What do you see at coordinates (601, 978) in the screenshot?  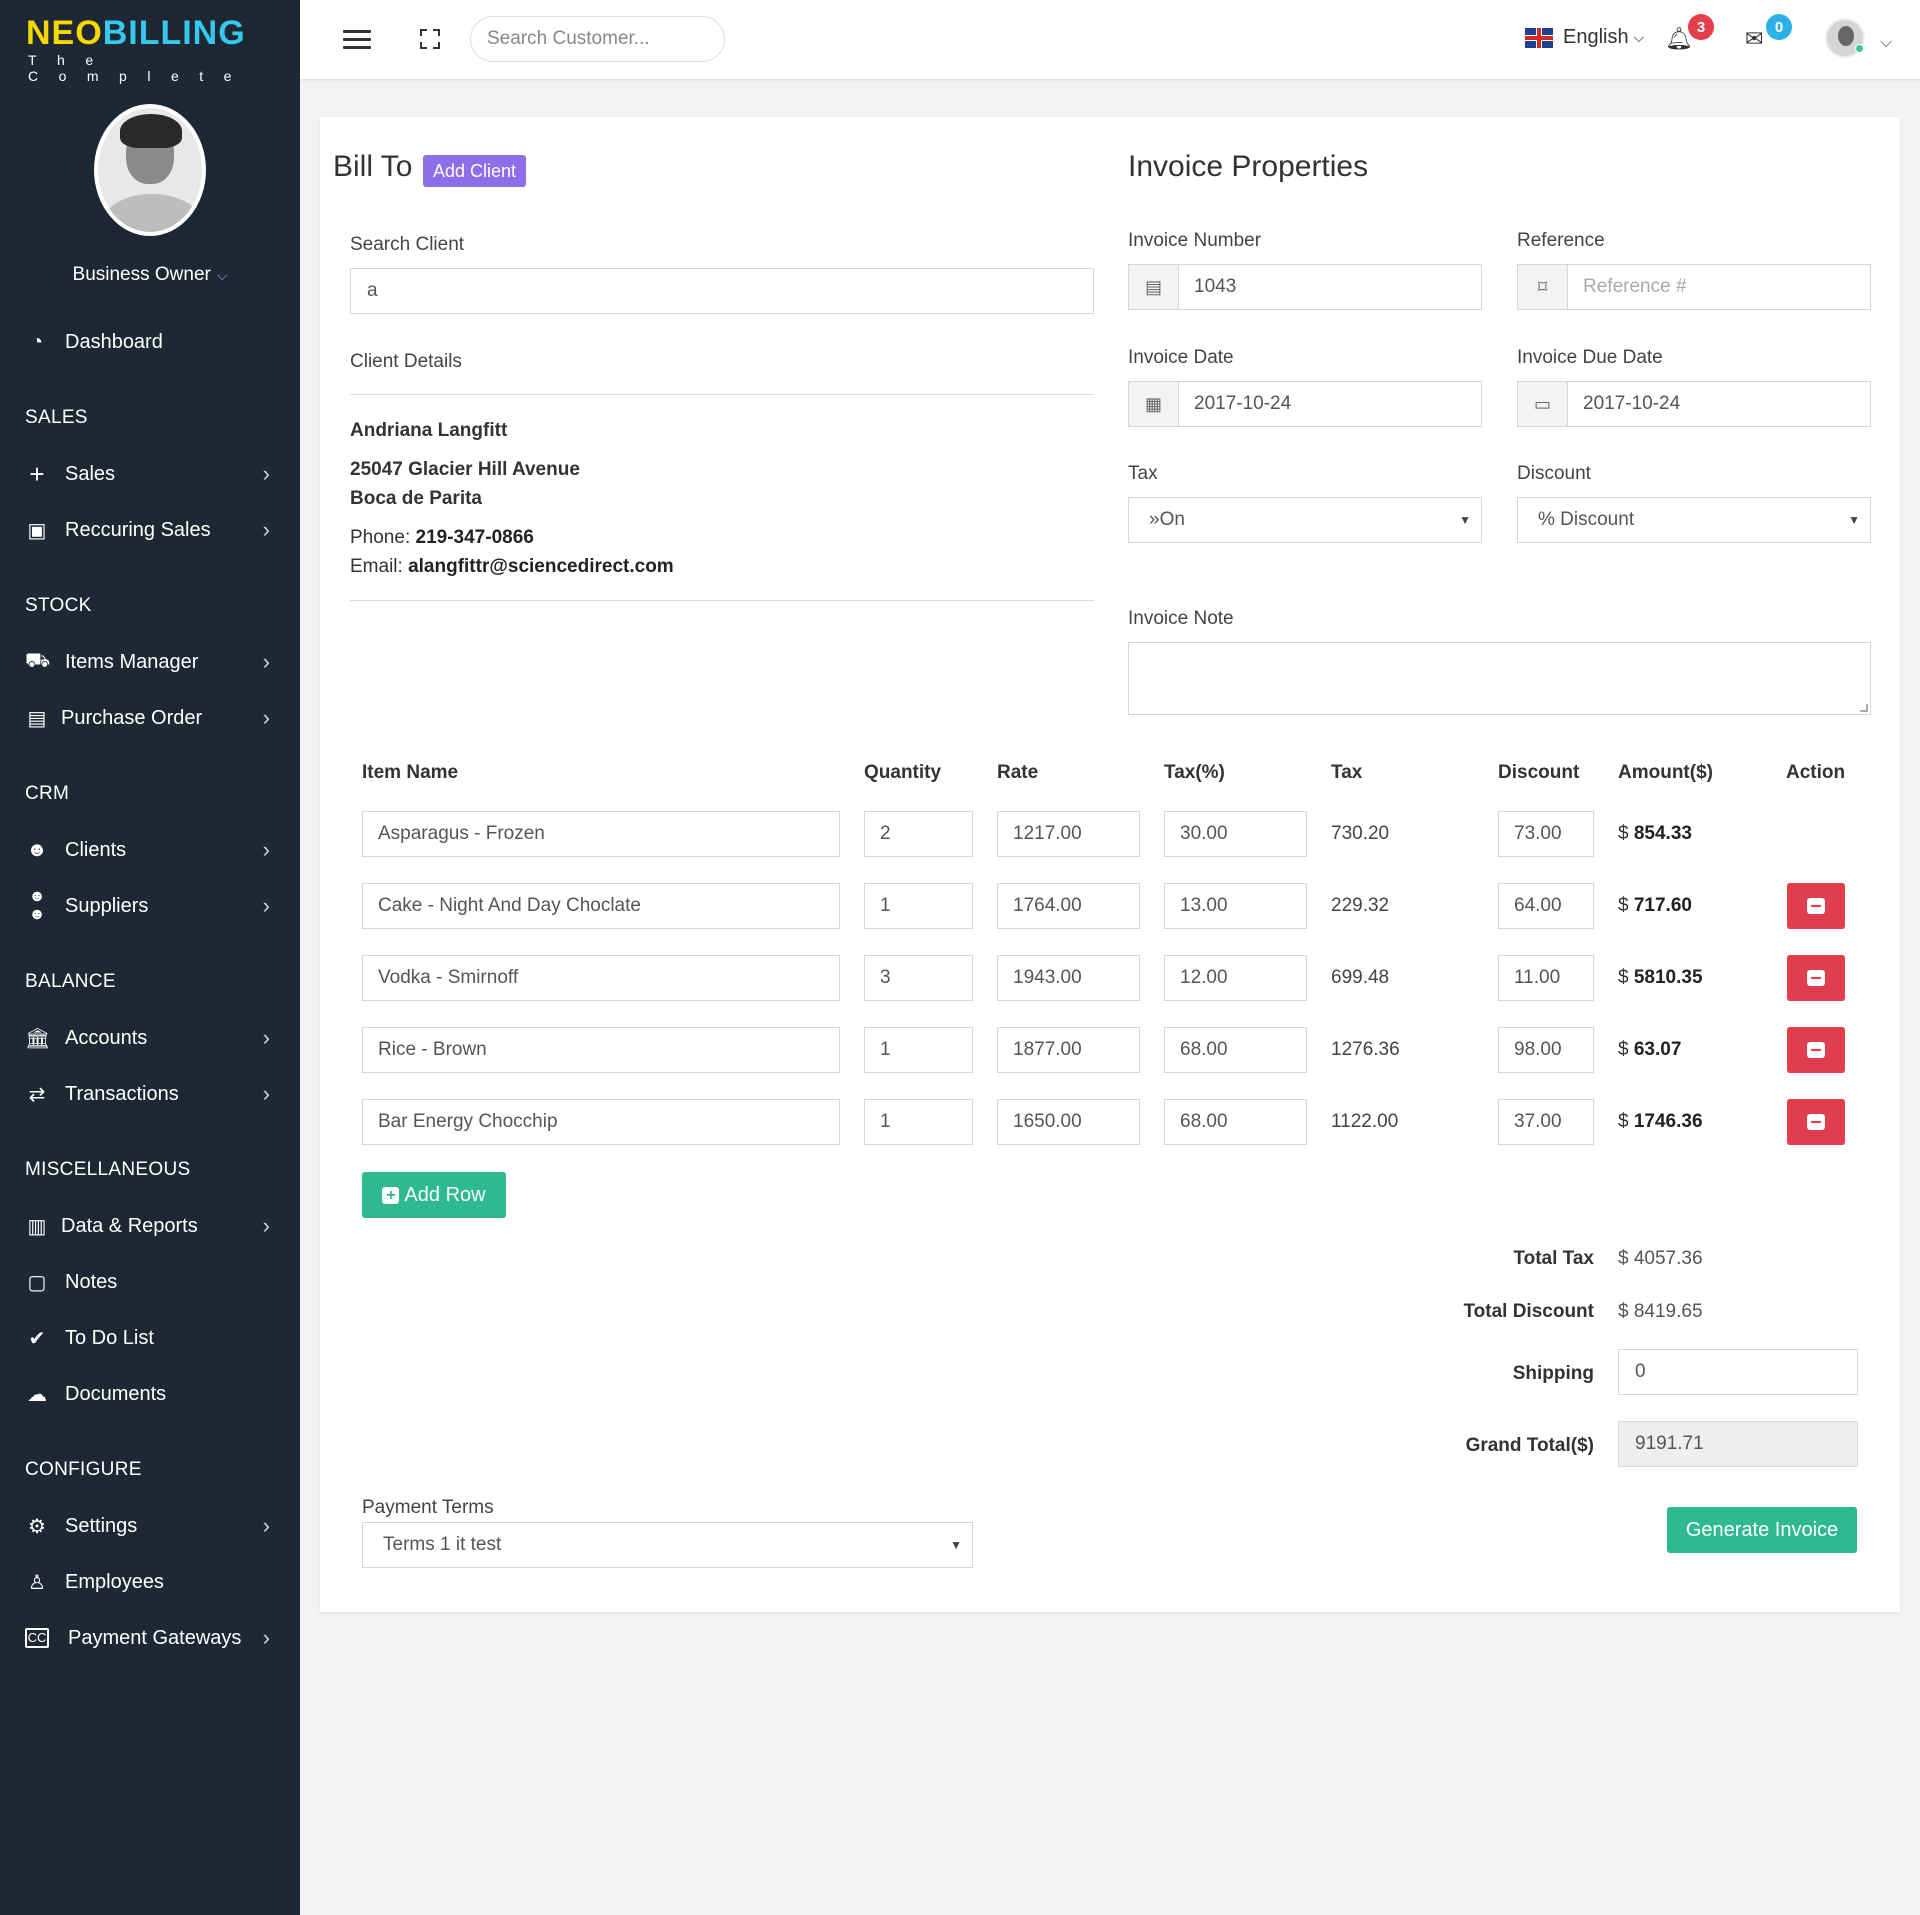 I see `item-name-input: Vodka - Smirnoff` at bounding box center [601, 978].